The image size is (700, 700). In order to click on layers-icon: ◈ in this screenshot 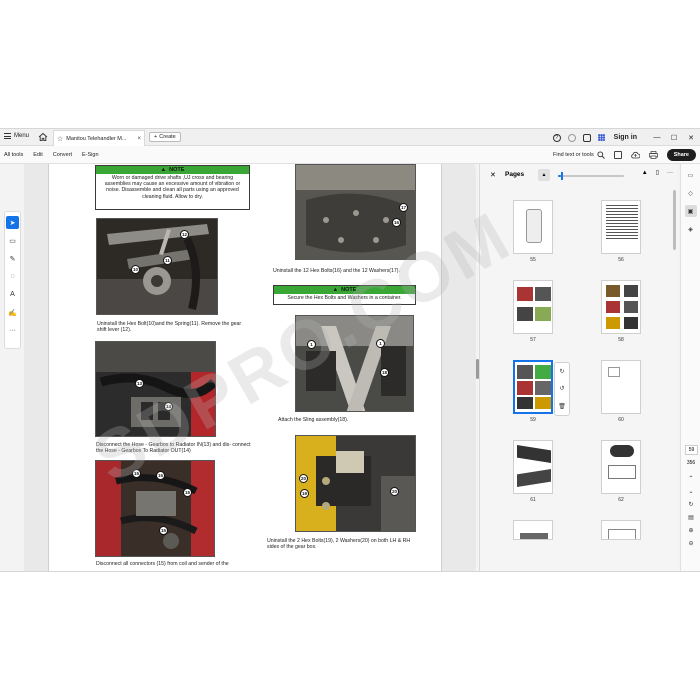, I will do `click(691, 229)`.